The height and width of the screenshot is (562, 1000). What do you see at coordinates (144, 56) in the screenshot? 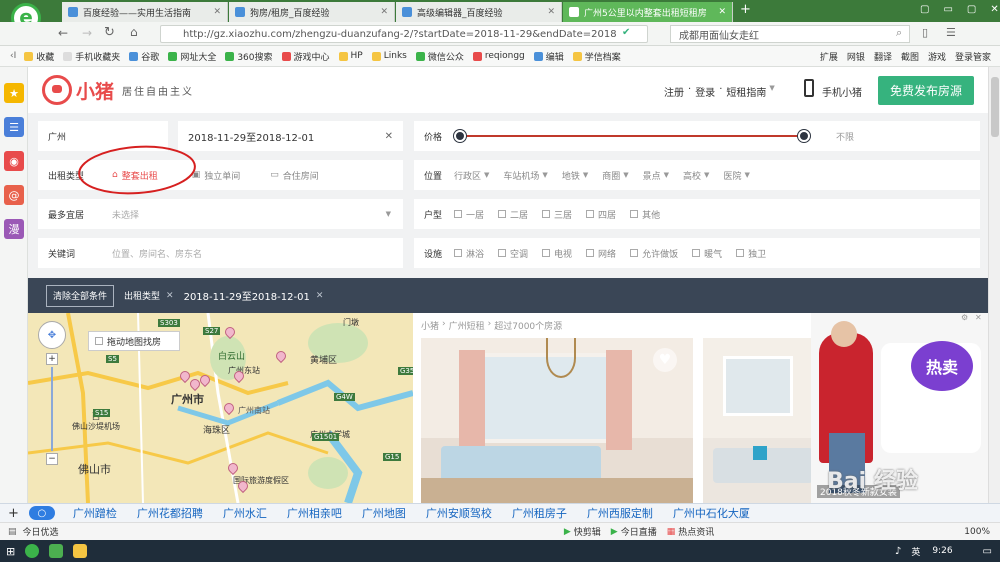
I see `bookmark-item: 谷歌` at bounding box center [144, 56].